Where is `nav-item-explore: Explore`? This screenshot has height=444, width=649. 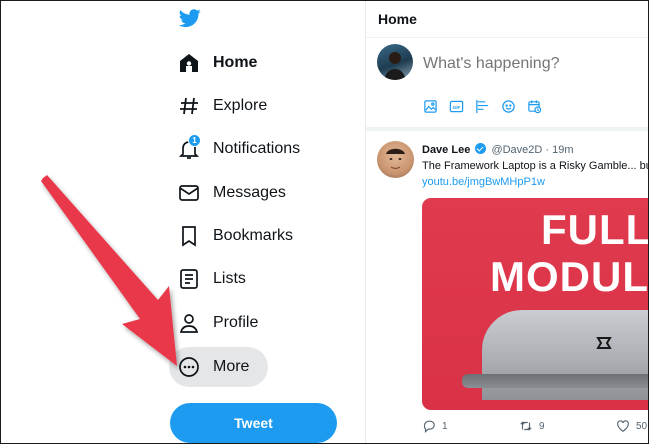
nav-item-explore: Explore is located at coordinates (218, 106).